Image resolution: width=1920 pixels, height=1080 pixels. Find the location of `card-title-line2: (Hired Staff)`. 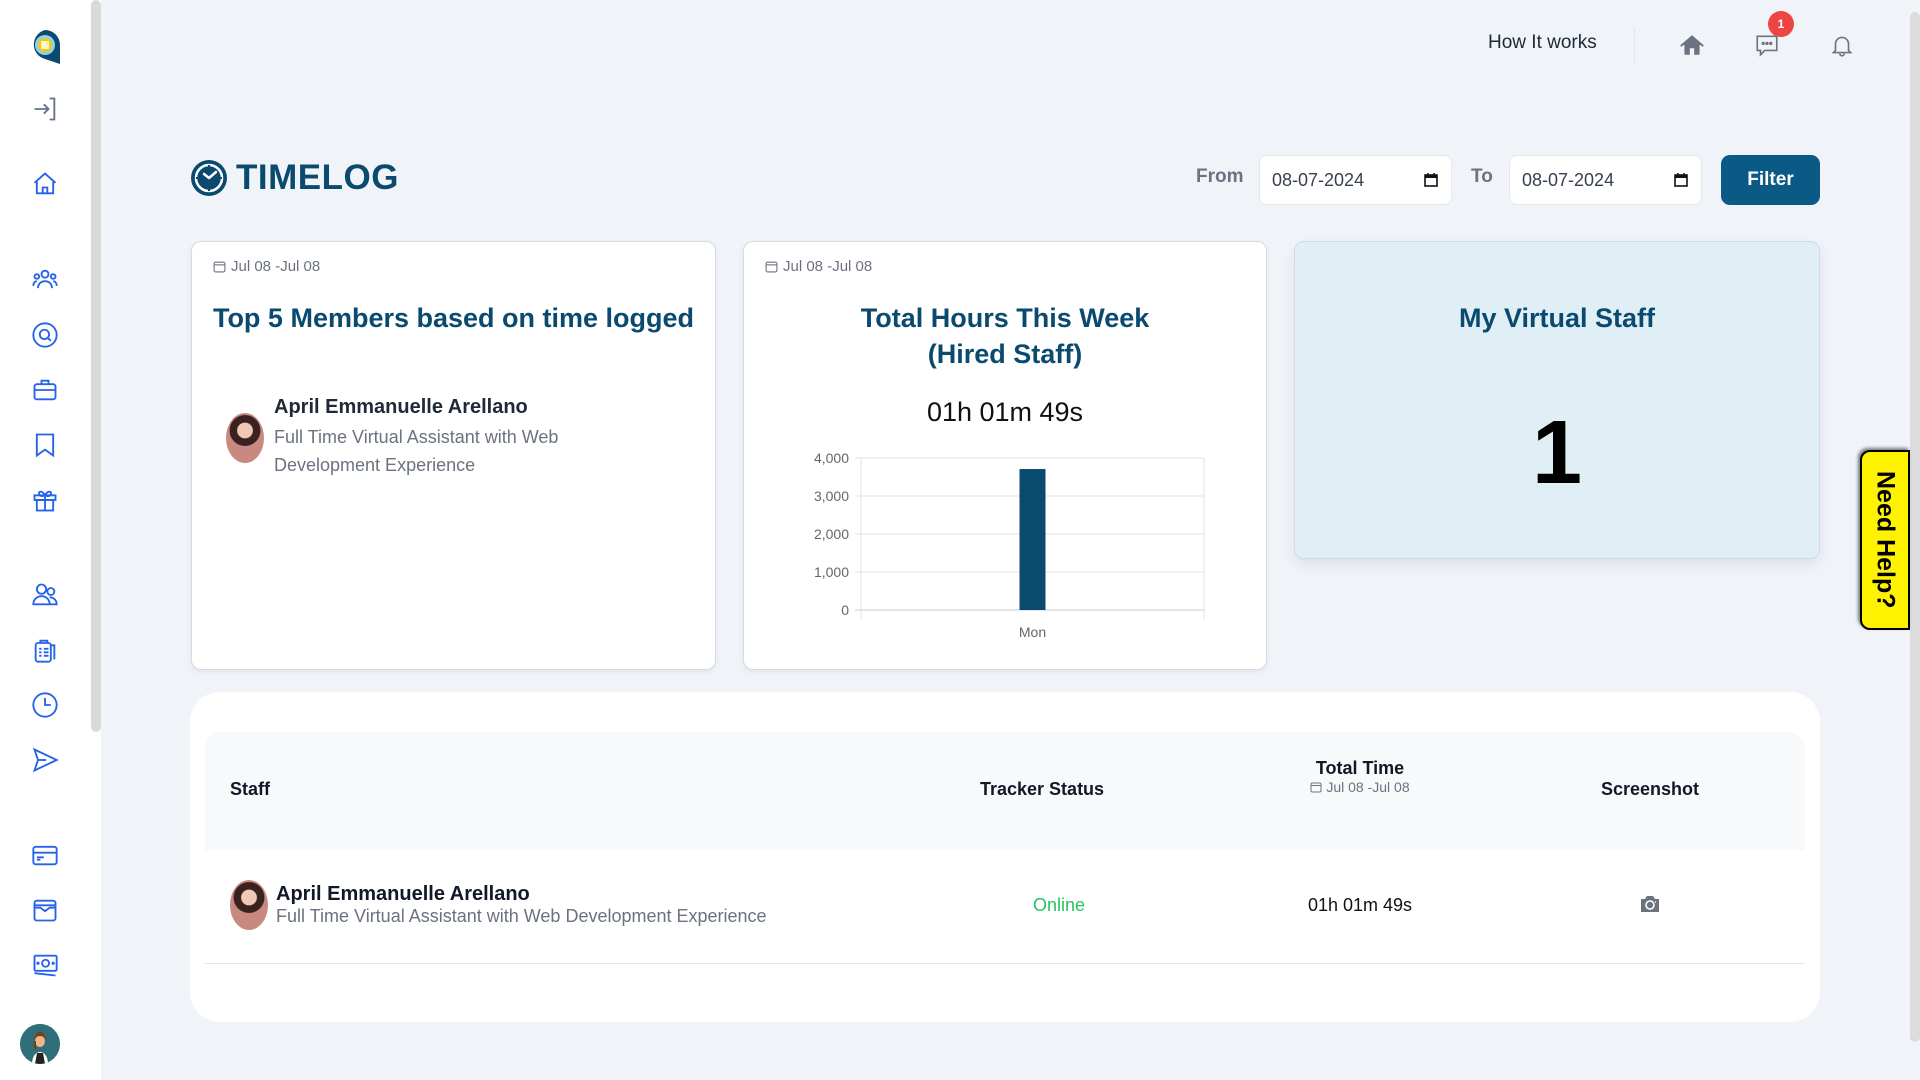

card-title-line2: (Hired Staff) is located at coordinates (1005, 354).